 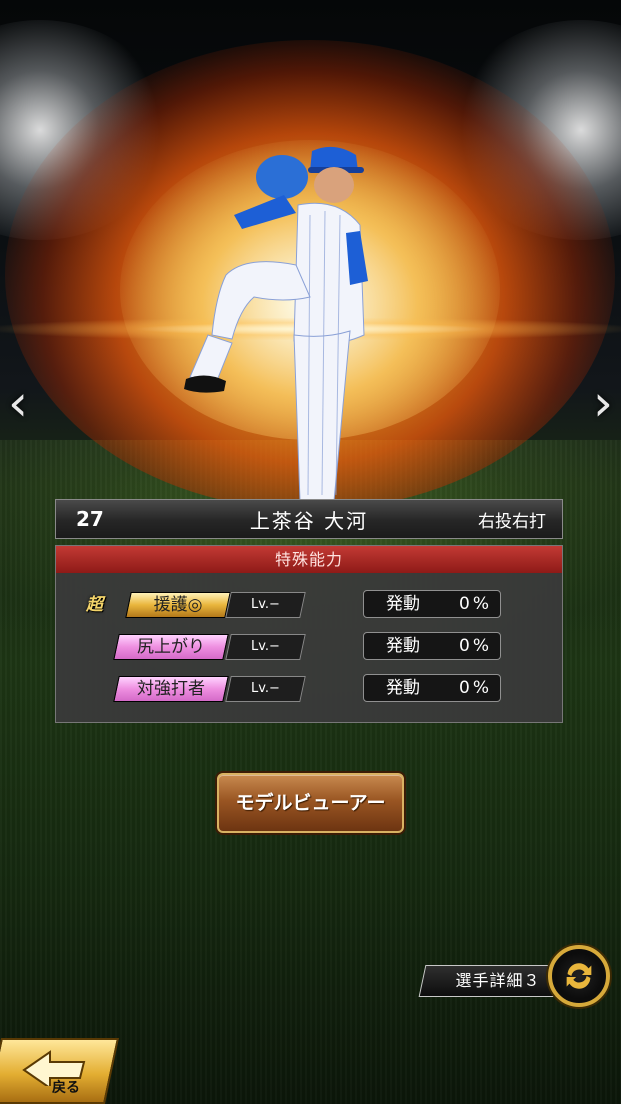 I want to click on ability-row: 超 援護◎ Lv.− 発動 0%, so click(x=309, y=605).